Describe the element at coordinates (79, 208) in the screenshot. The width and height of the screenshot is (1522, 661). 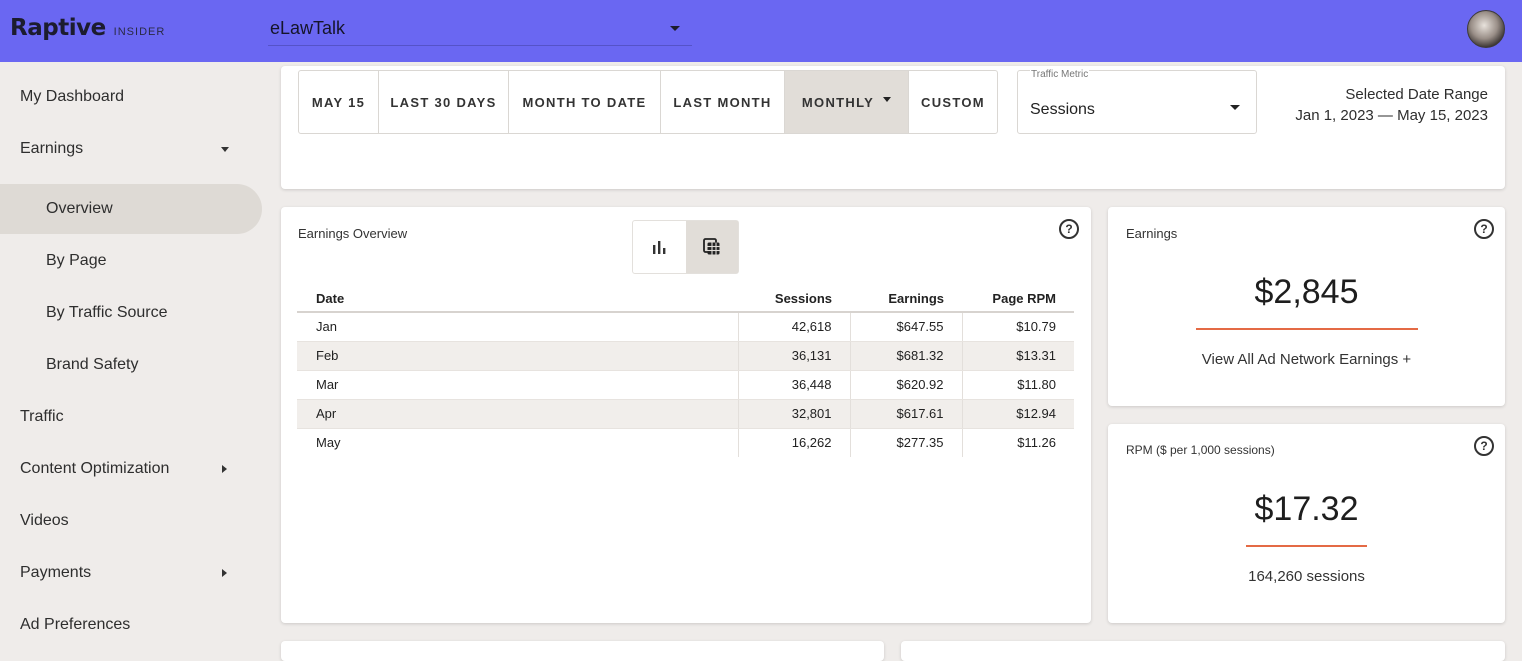
I see `sidebar-item-label: Overview` at that location.